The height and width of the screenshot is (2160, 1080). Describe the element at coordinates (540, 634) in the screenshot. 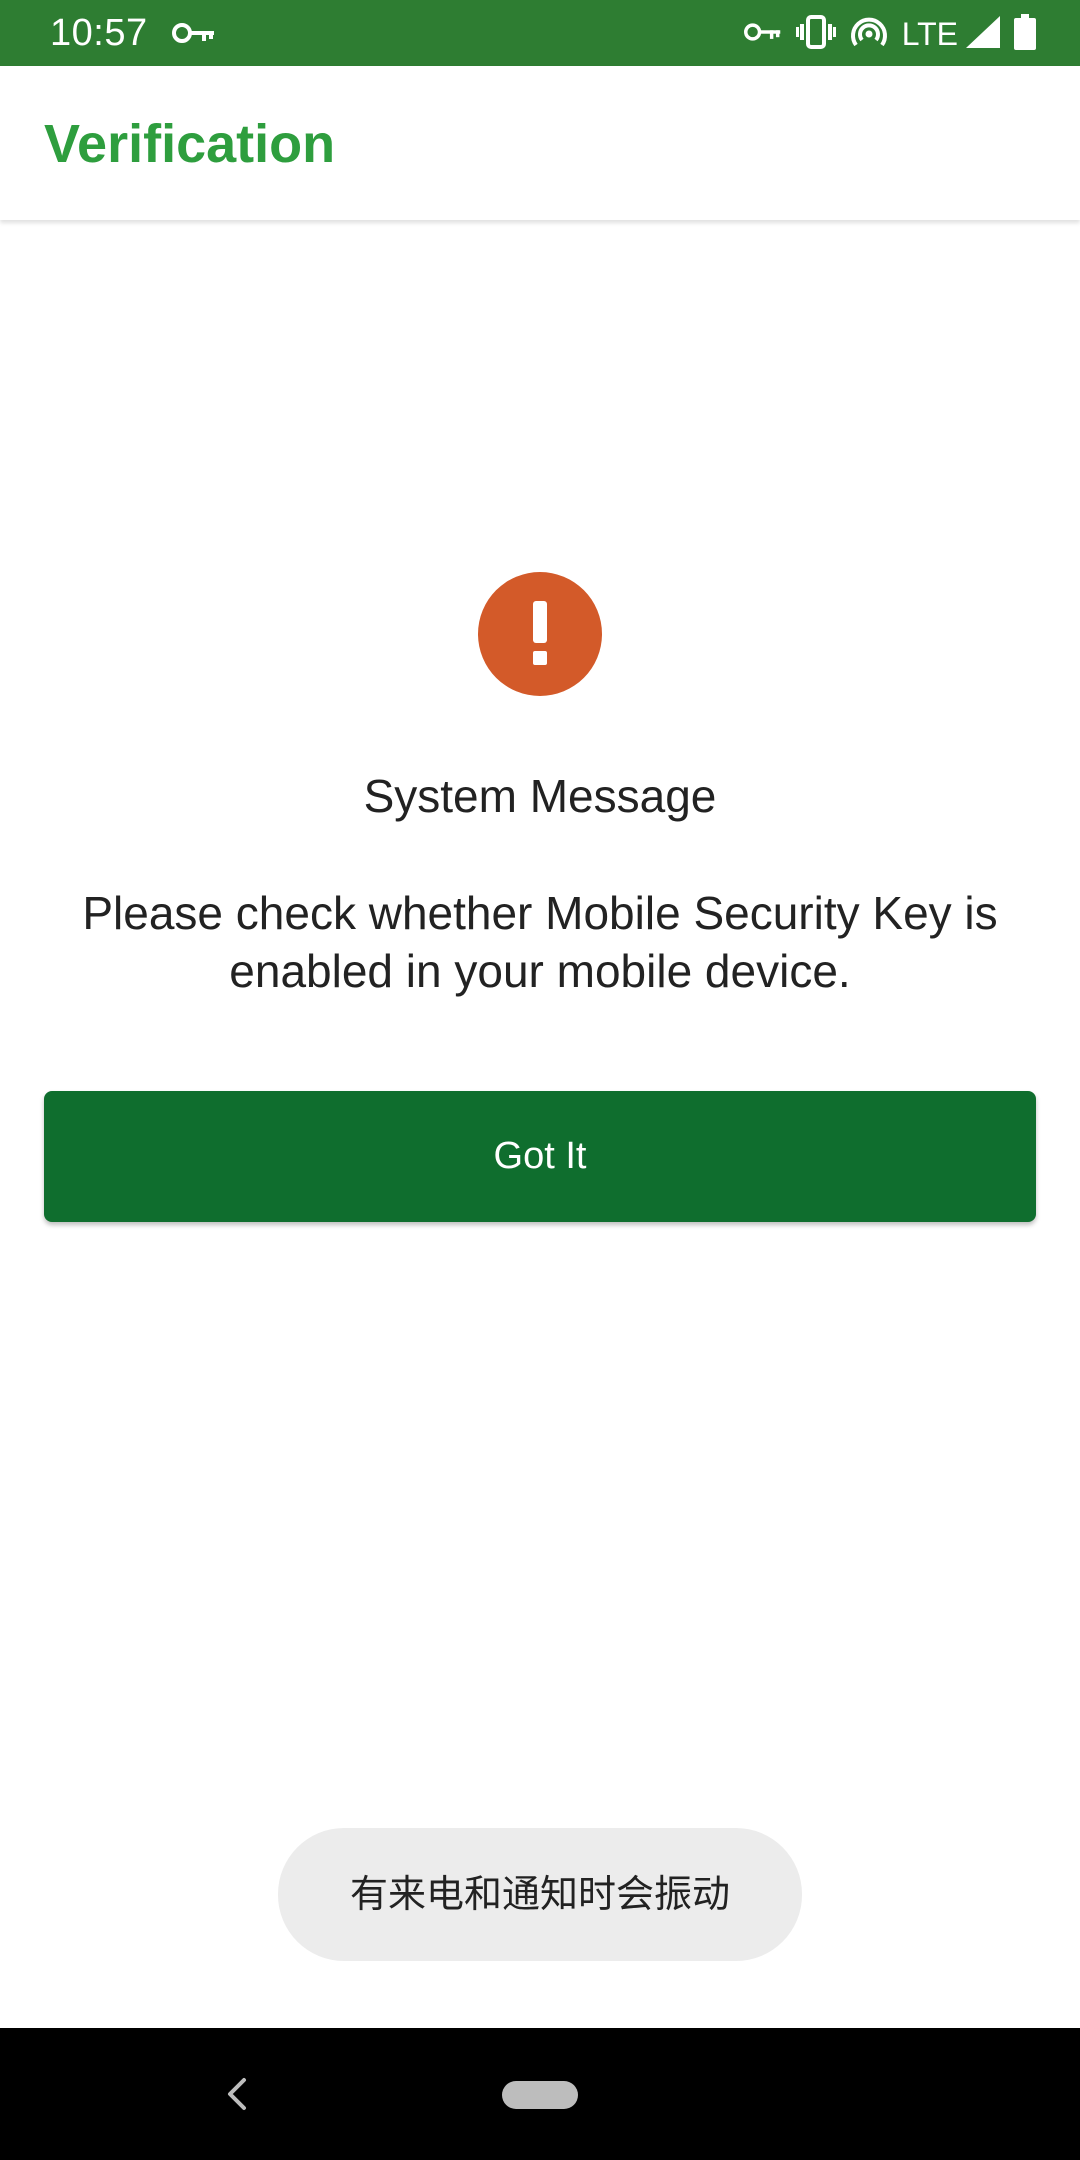

I see `alert-icon` at that location.